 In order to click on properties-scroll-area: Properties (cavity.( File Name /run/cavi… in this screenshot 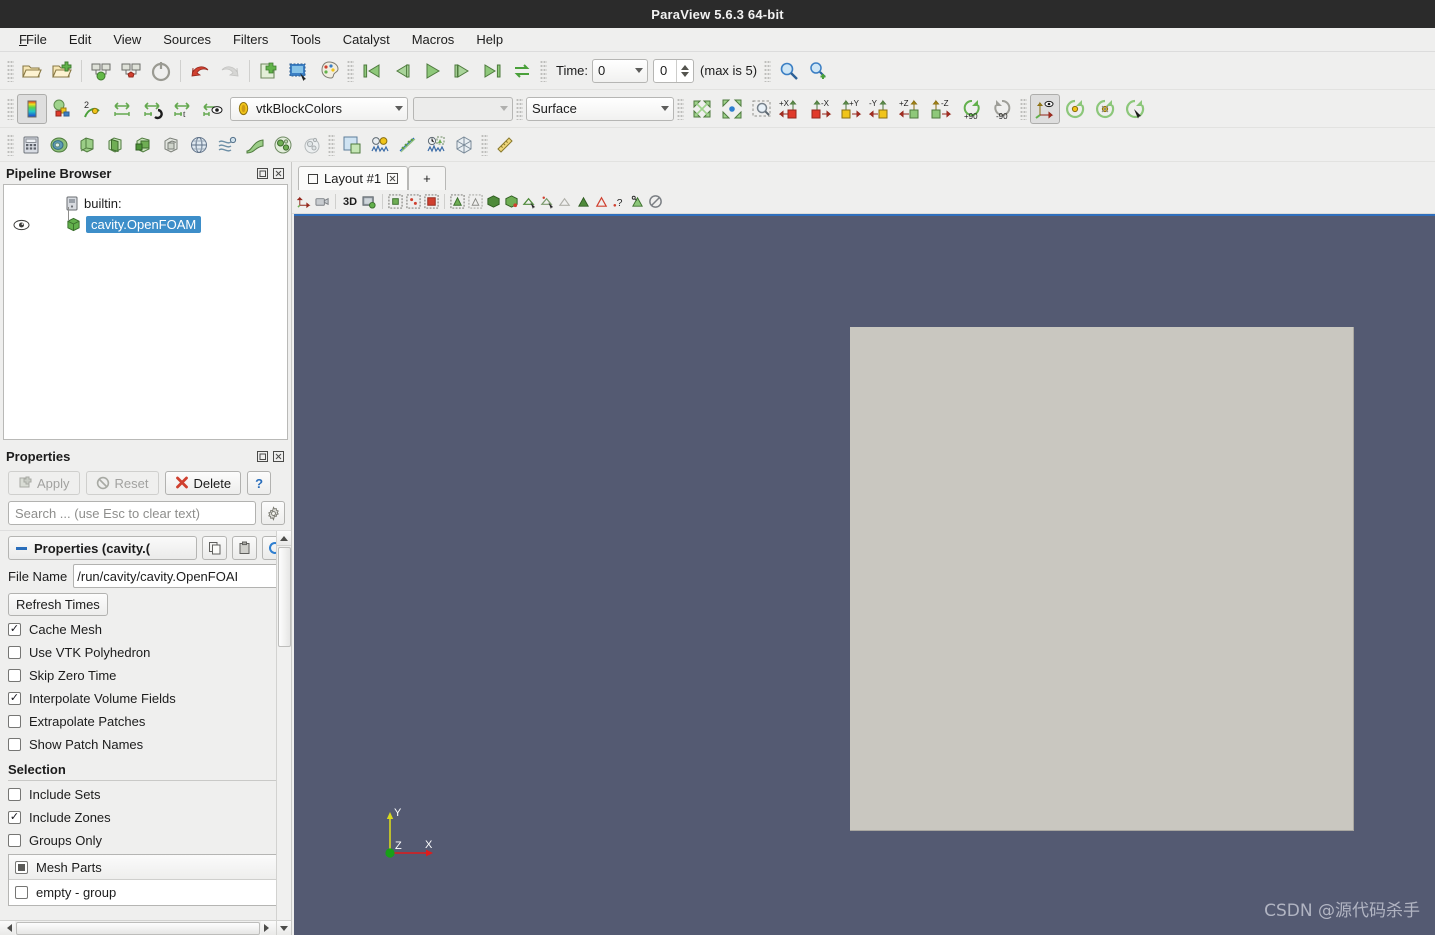, I will do `click(145, 732)`.